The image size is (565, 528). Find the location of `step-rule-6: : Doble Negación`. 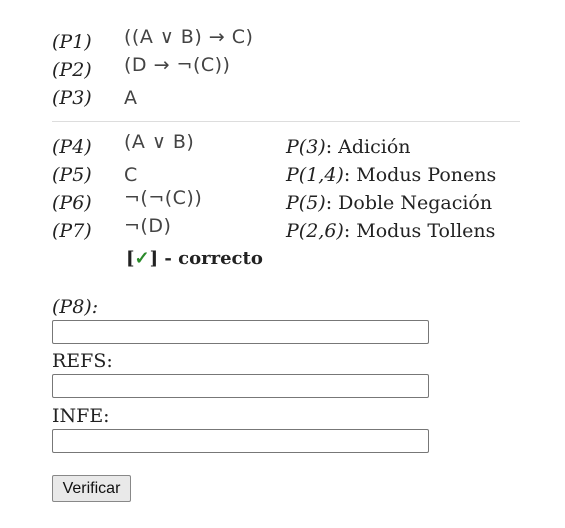

step-rule-6: : Doble Negación is located at coordinates (409, 203).